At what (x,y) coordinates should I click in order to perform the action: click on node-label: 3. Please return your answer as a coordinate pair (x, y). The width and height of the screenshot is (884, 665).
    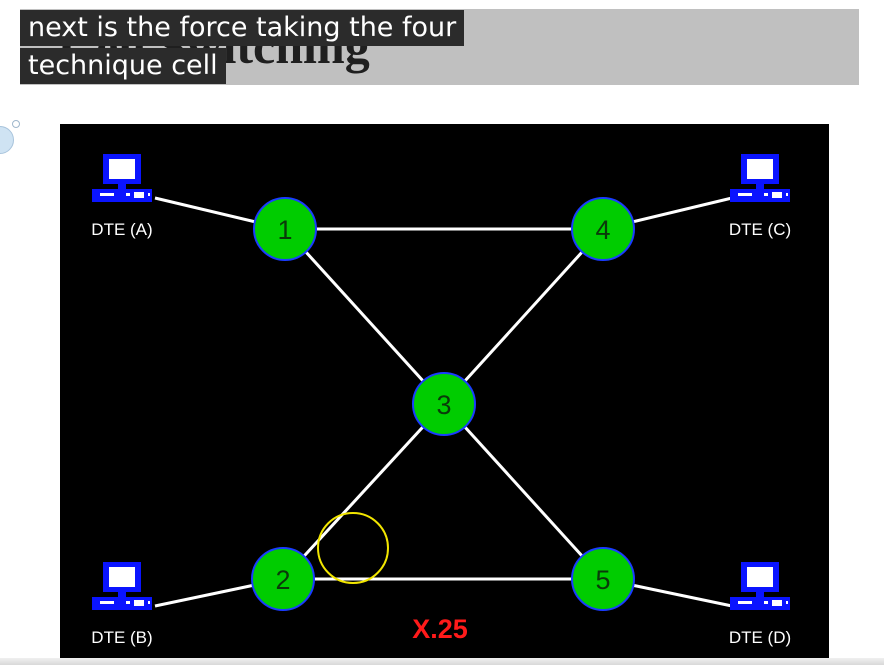
    Looking at the image, I should click on (443, 405).